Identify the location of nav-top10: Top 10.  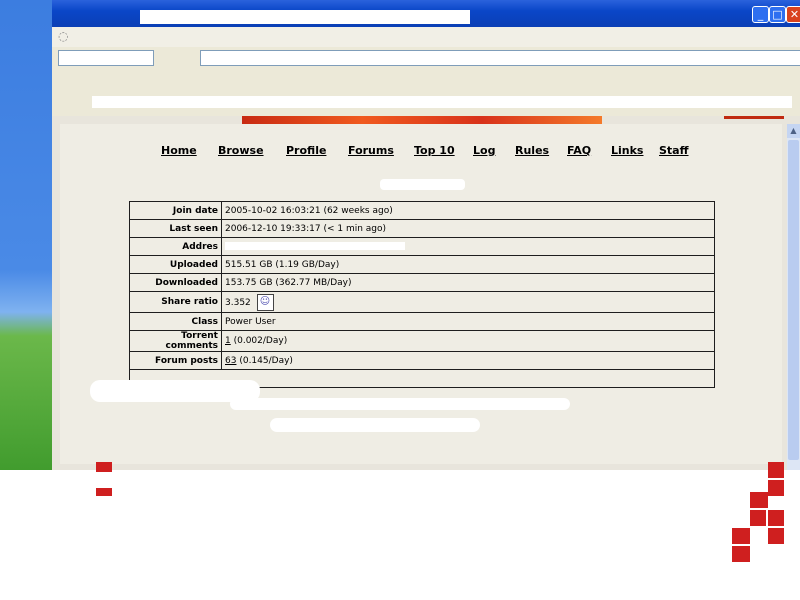
(434, 150).